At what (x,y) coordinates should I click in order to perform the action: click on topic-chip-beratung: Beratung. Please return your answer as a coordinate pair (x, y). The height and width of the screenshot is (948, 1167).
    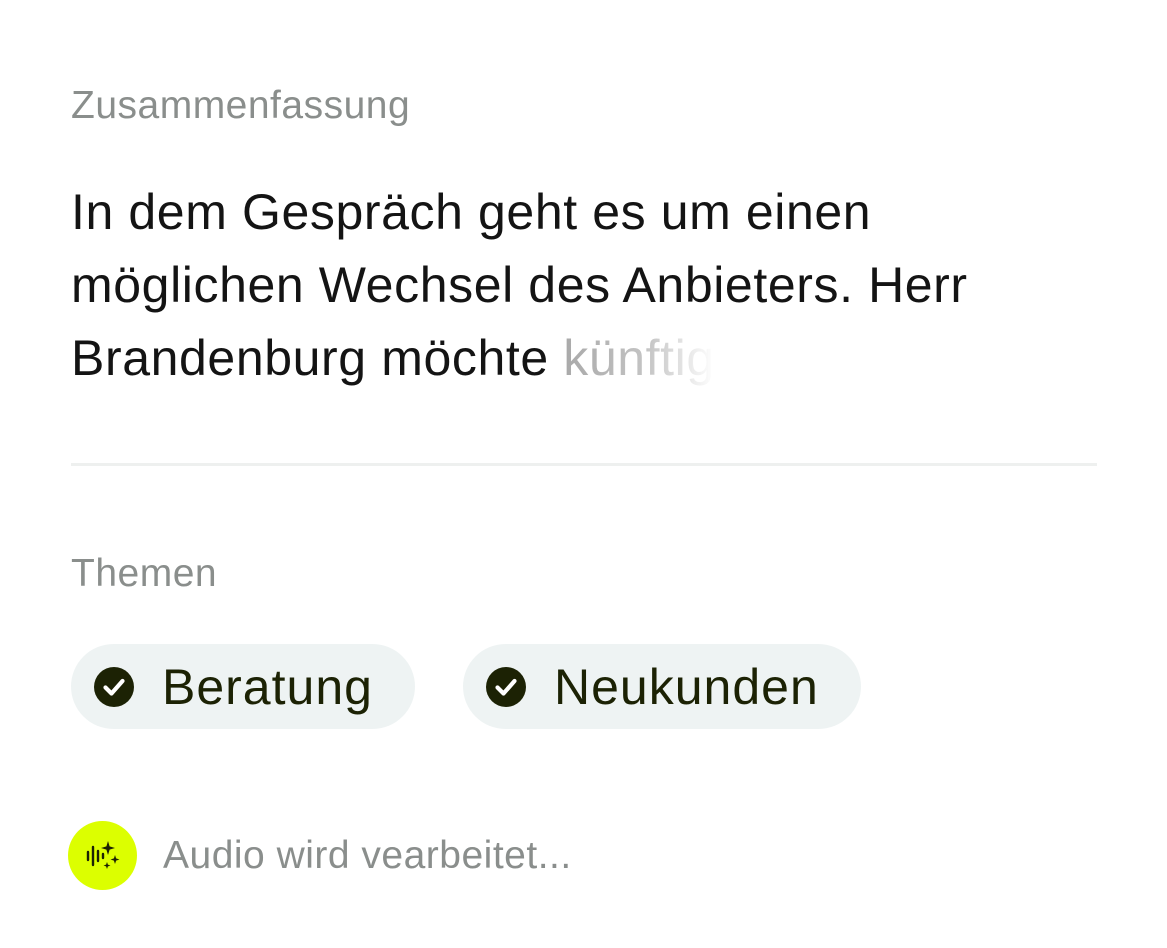
    Looking at the image, I should click on (243, 686).